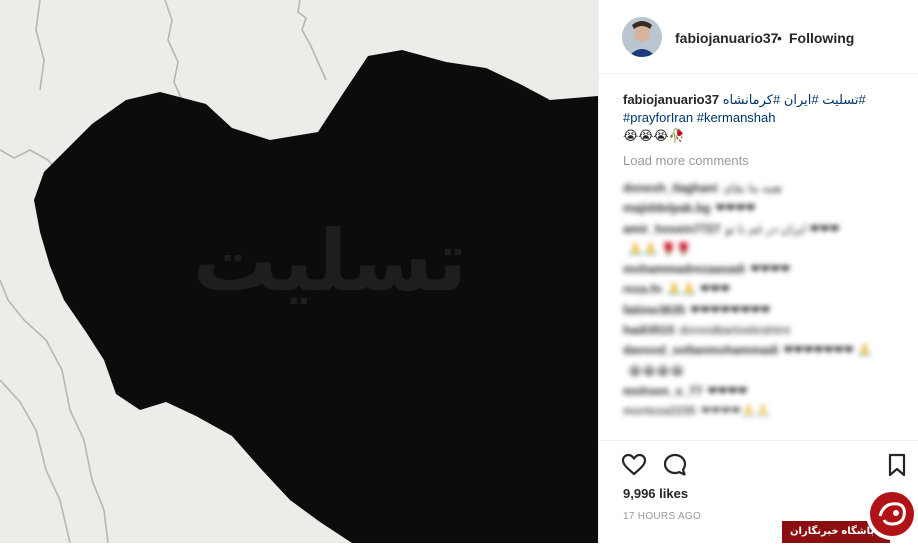  I want to click on comment-item: reza.fn 🙏🙏 ❤❤❤, so click(768, 289).